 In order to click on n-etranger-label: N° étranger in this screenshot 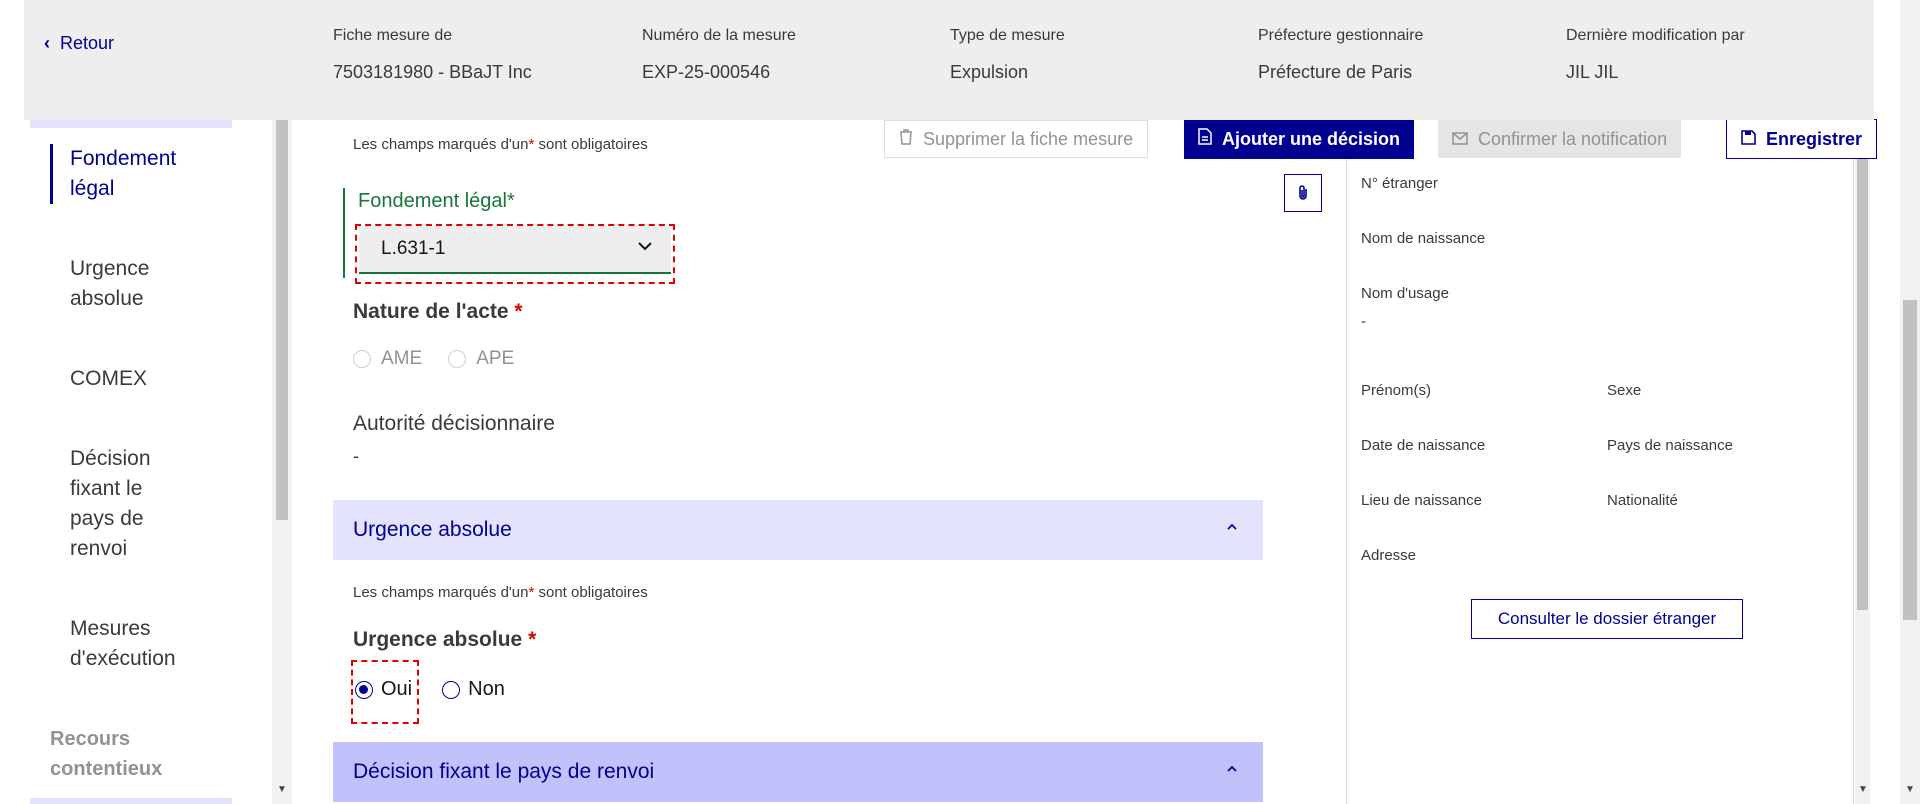, I will do `click(1399, 183)`.